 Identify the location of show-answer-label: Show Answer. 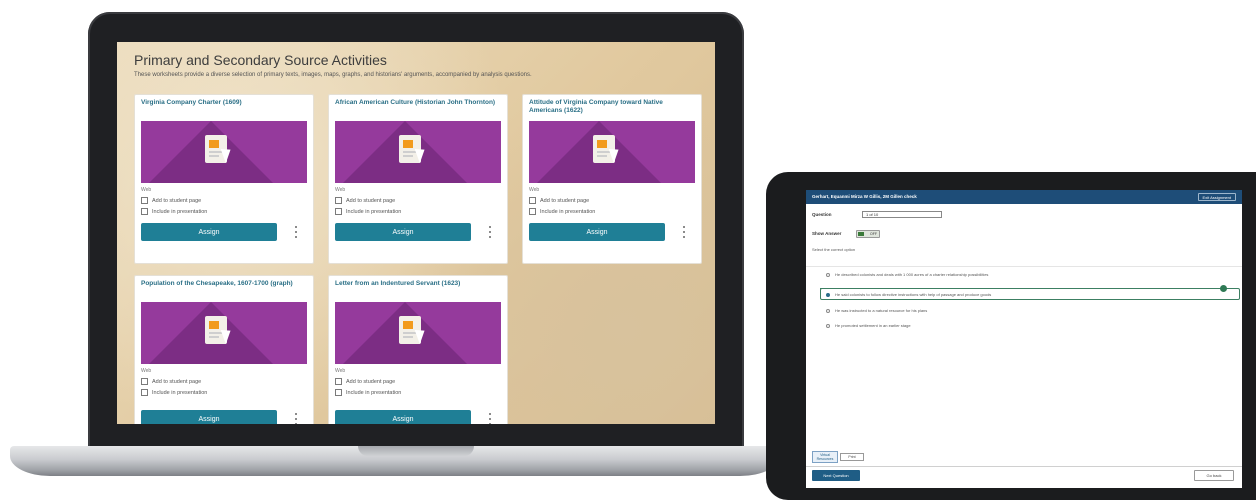
(827, 233).